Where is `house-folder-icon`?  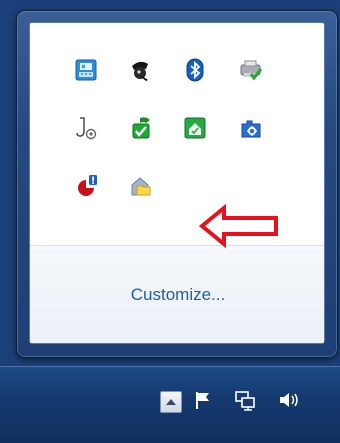
house-folder-icon is located at coordinates (141, 186).